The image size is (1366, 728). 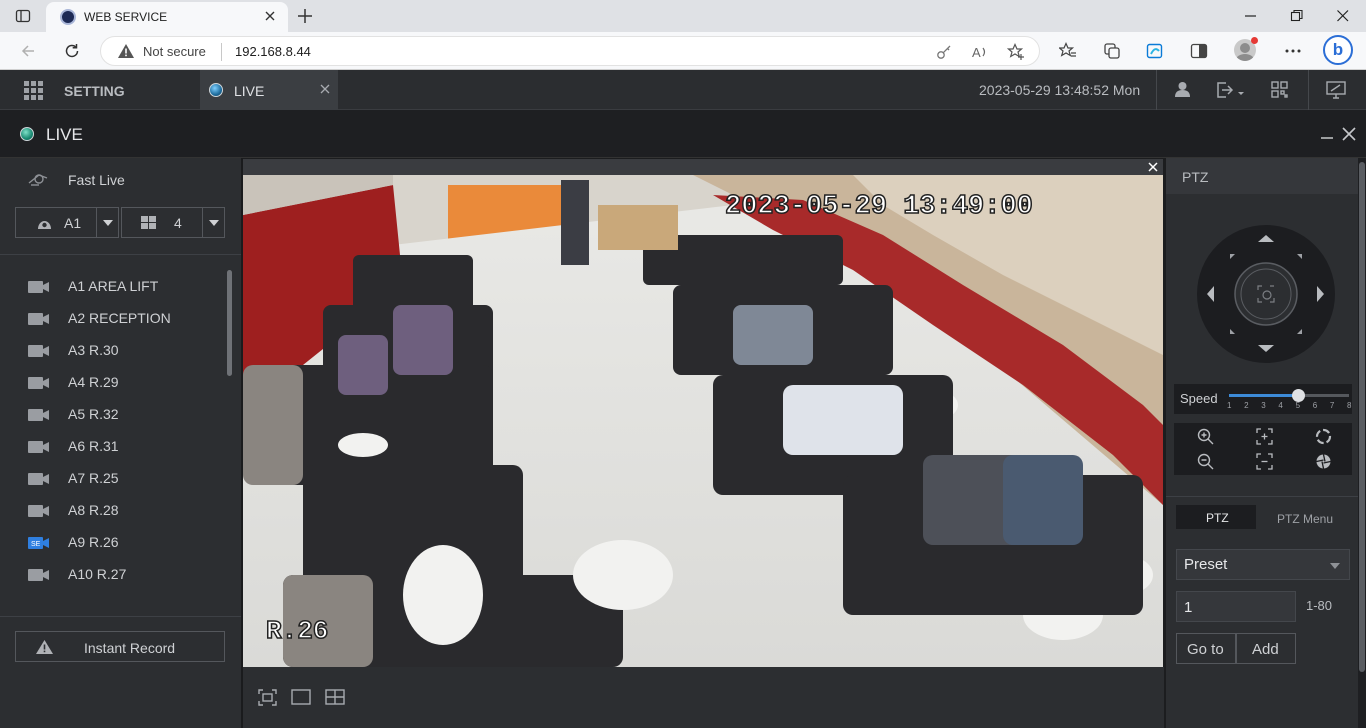 What do you see at coordinates (1266, 648) in the screenshot?
I see `add-preset-button: Add` at bounding box center [1266, 648].